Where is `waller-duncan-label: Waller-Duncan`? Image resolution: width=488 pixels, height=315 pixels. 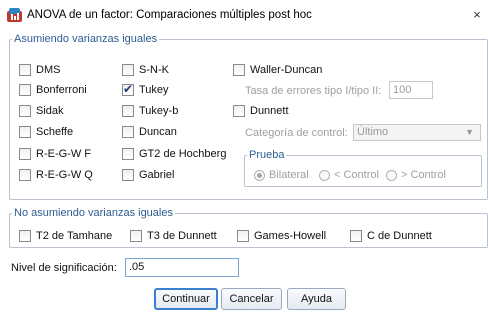 waller-duncan-label: Waller-Duncan is located at coordinates (286, 70).